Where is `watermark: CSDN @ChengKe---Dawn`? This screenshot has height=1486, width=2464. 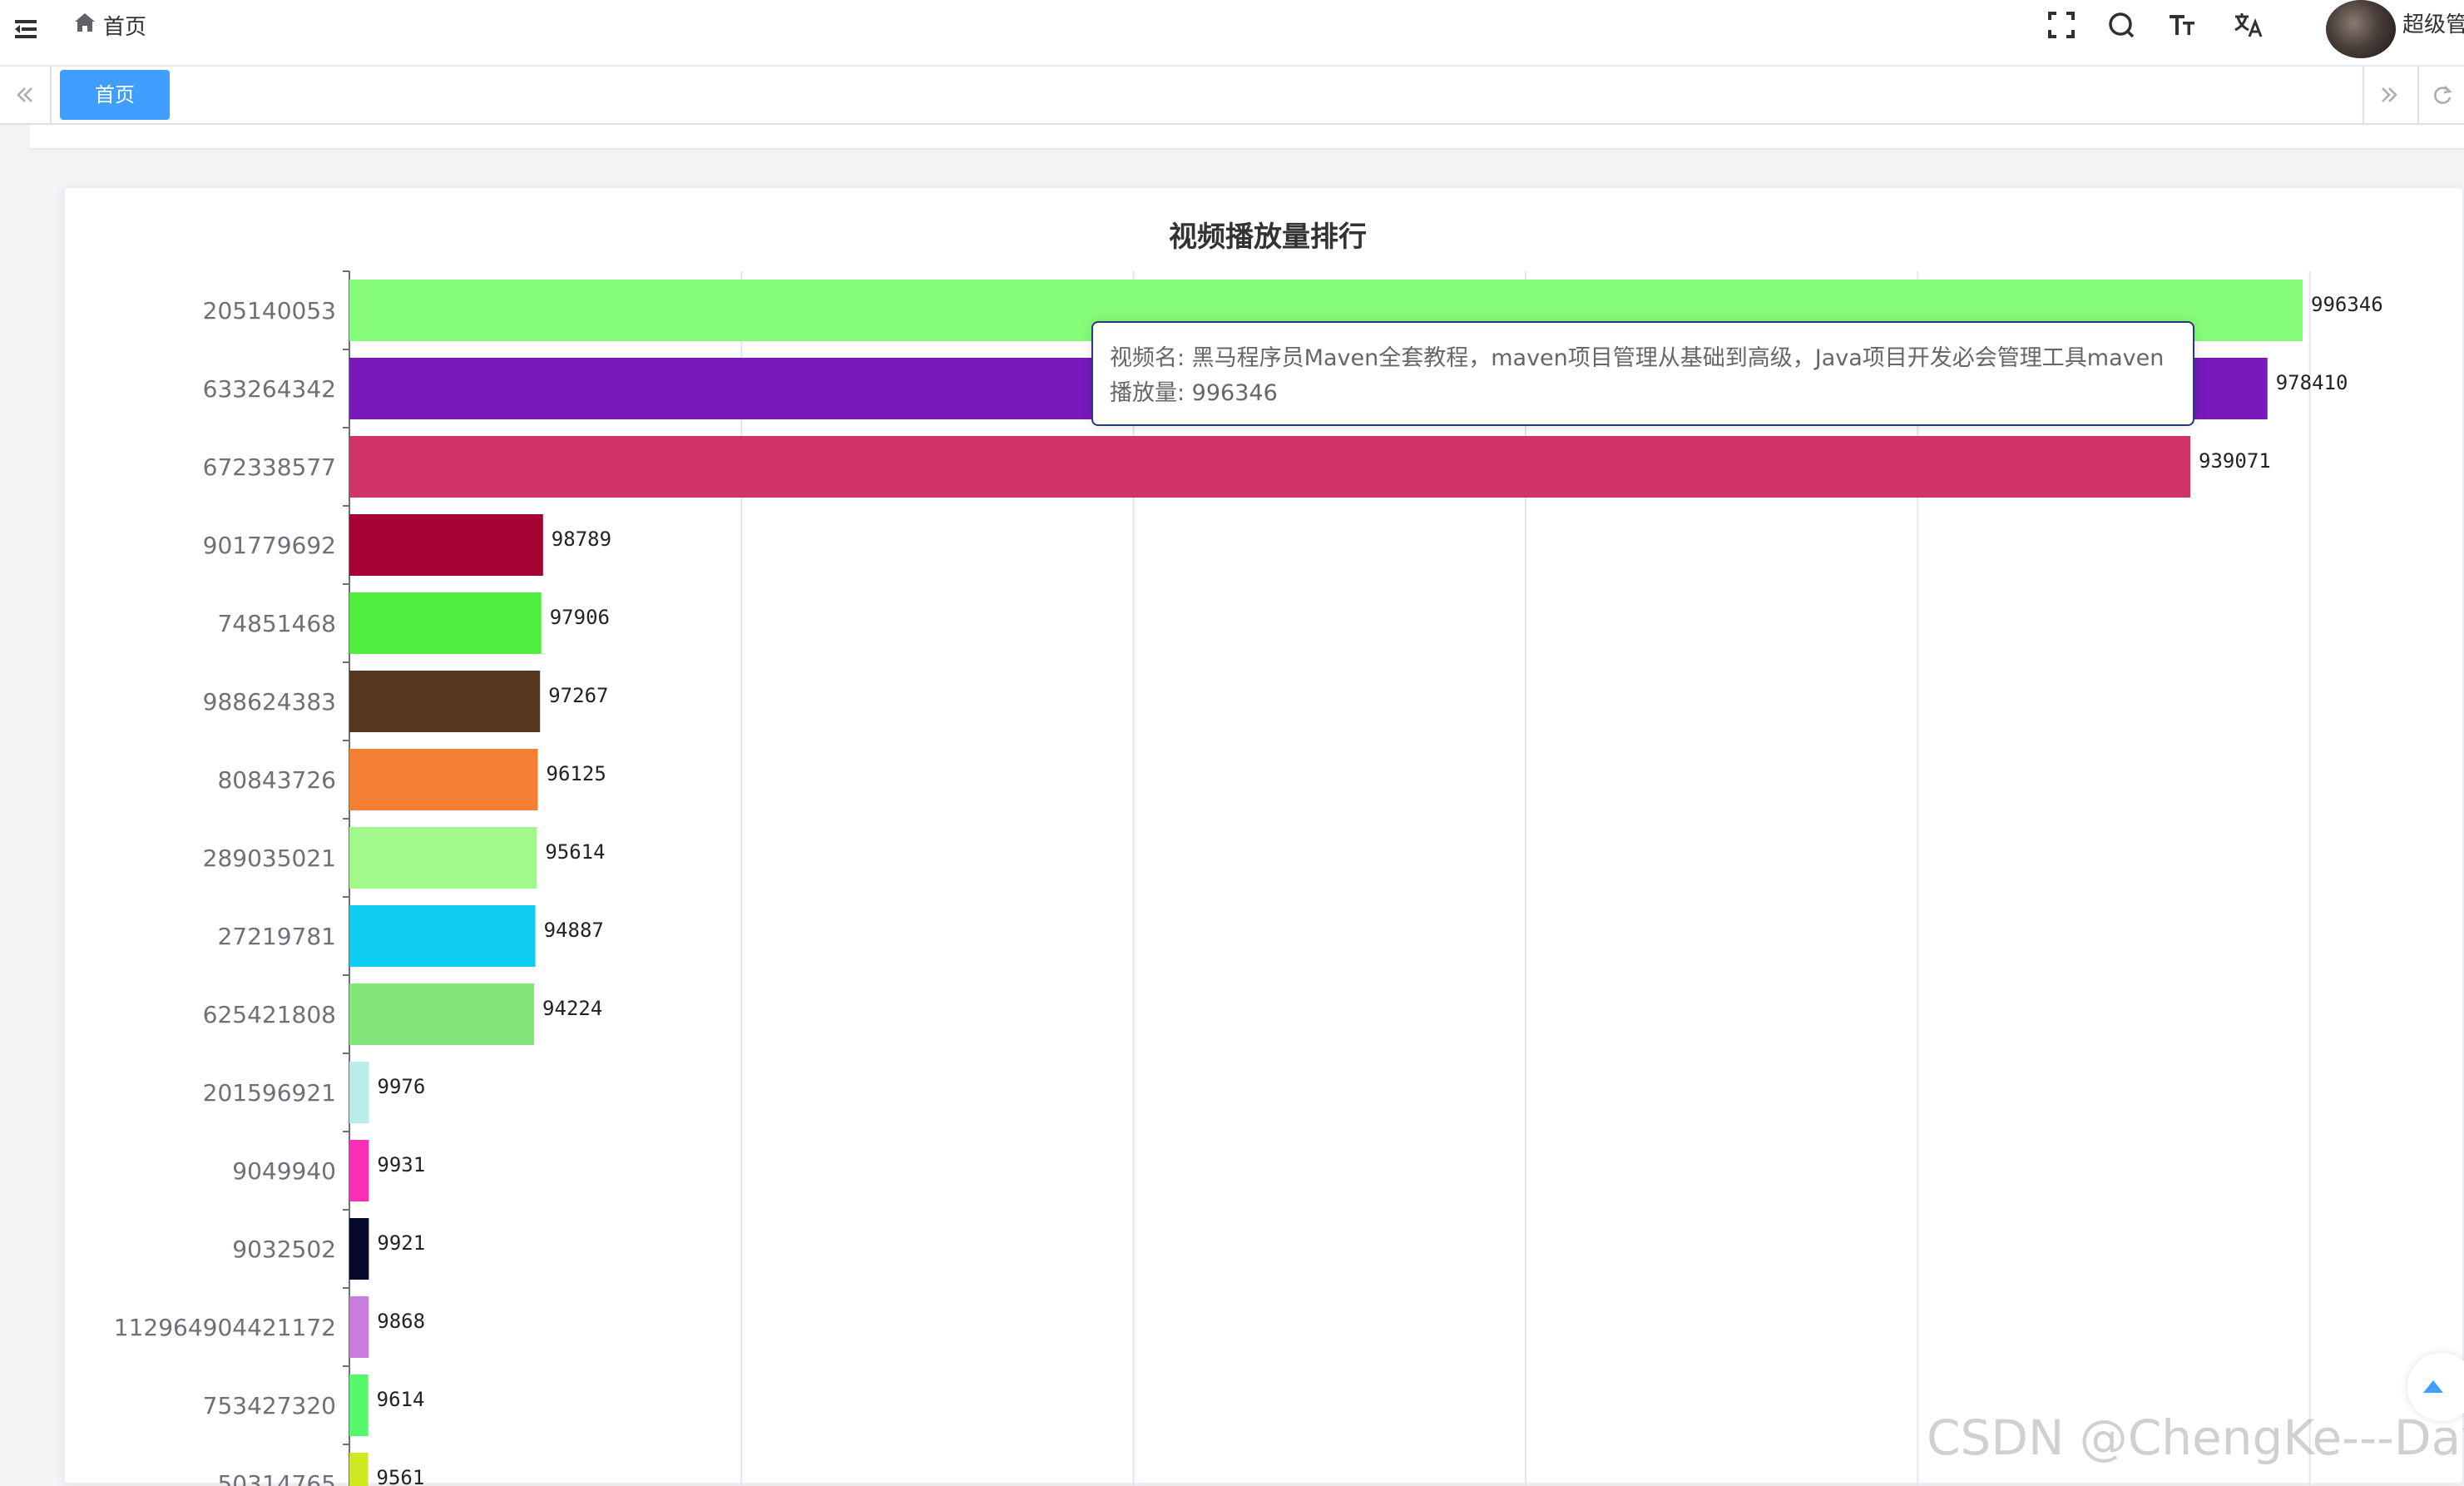
watermark: CSDN @ChengKe---Dawn is located at coordinates (2195, 1437).